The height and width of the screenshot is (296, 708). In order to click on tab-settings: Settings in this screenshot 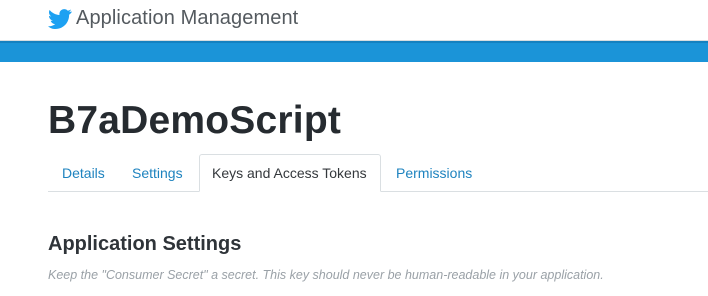, I will do `click(158, 173)`.